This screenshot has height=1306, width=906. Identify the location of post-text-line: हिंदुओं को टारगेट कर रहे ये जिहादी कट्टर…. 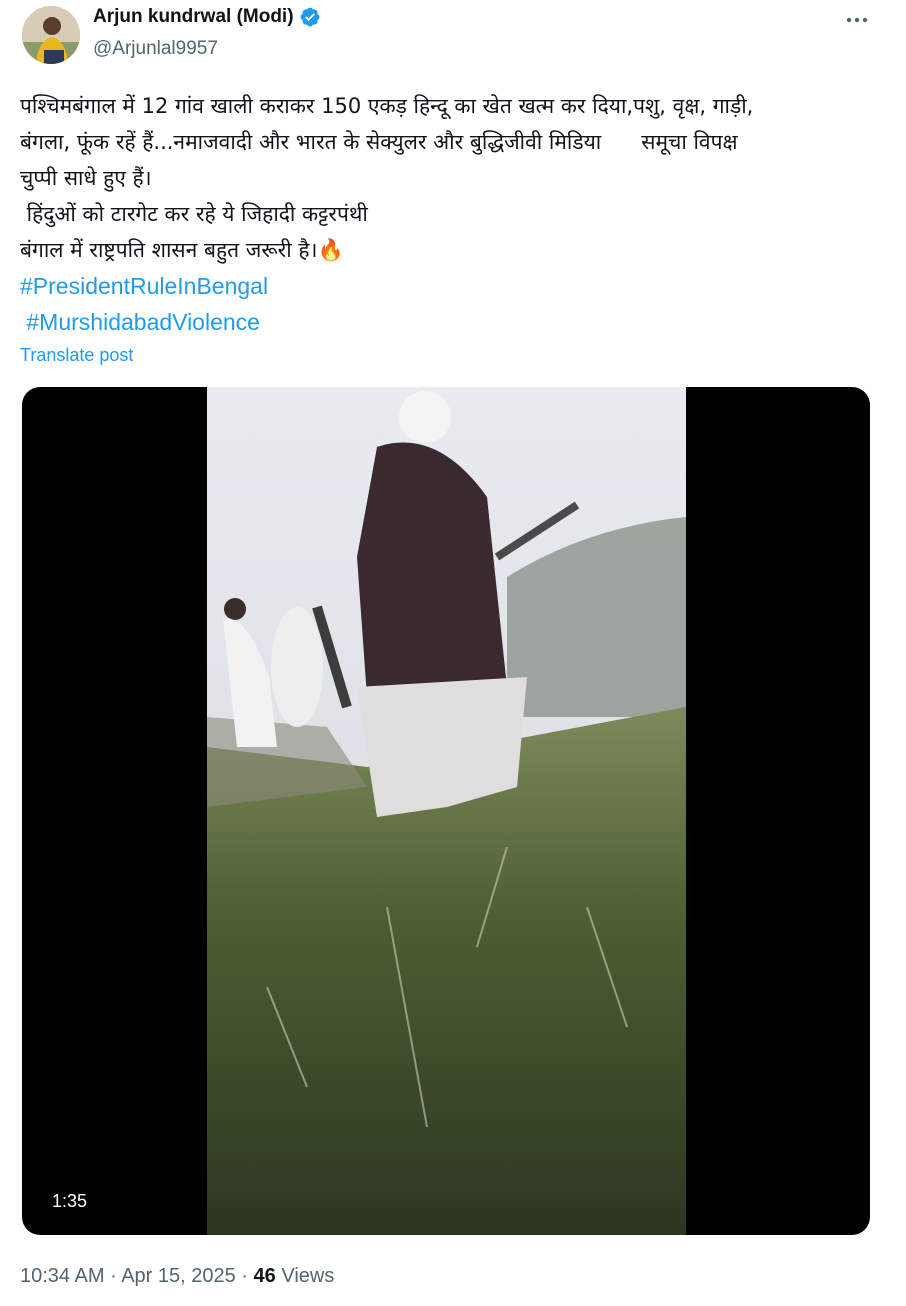
(194, 214).